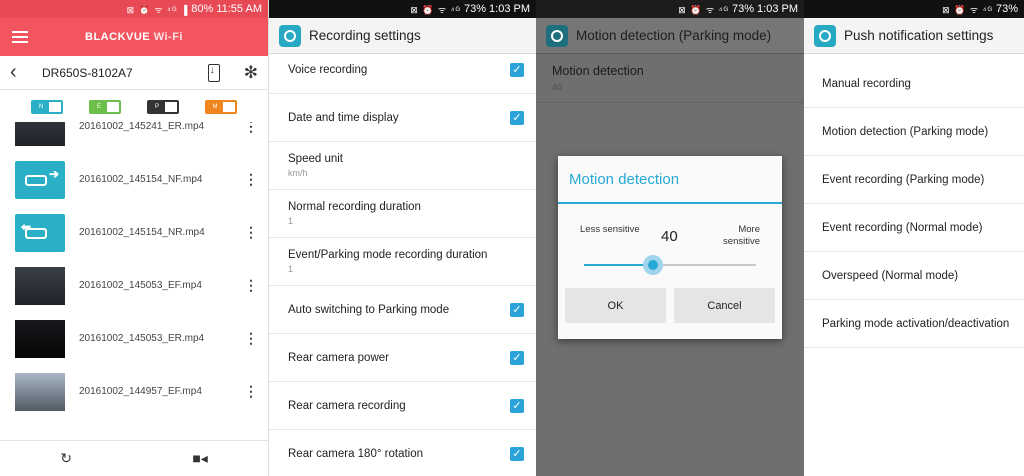 This screenshot has width=1024, height=476. What do you see at coordinates (777, 9) in the screenshot?
I see `status-time: 1:03 PM` at bounding box center [777, 9].